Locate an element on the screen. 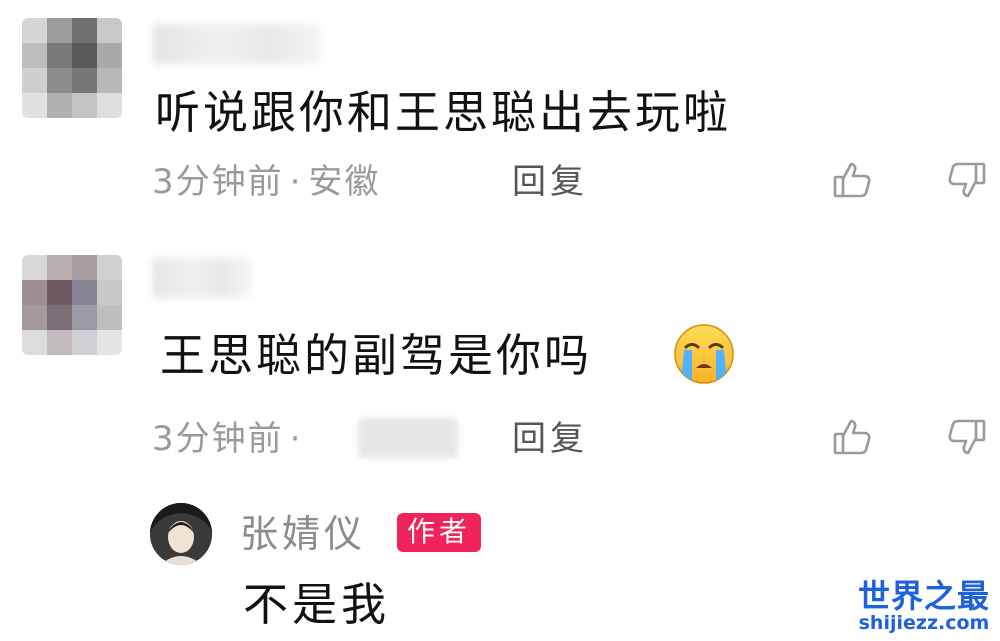  comment-text-2: 王思聪的副驾是你吗 is located at coordinates (376, 355).